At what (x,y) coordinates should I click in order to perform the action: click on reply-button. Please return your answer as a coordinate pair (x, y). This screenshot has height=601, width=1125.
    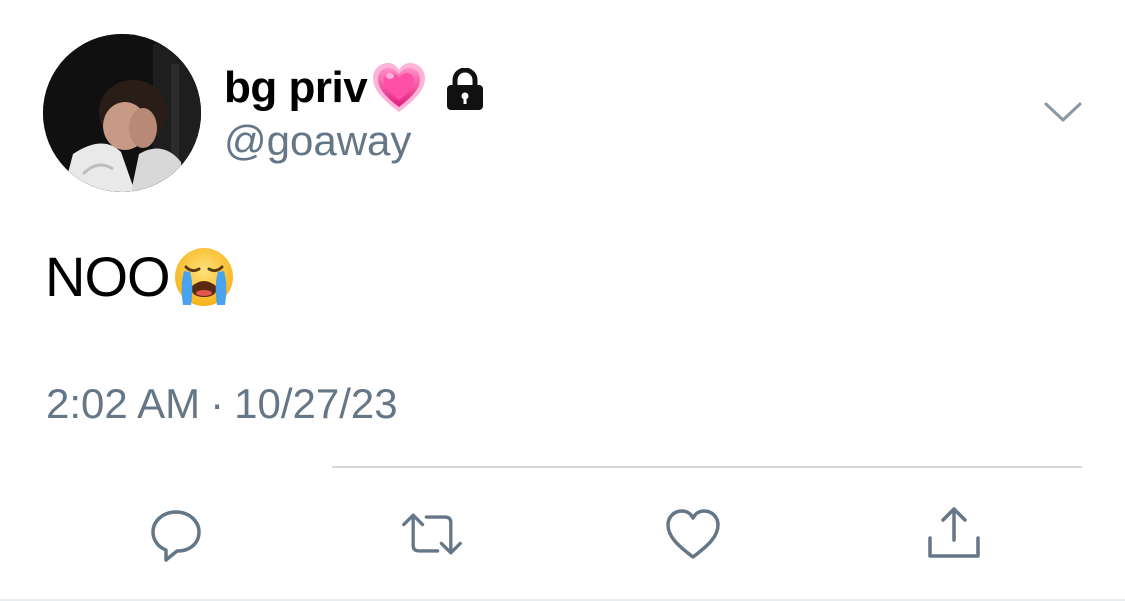
    Looking at the image, I should click on (176, 534).